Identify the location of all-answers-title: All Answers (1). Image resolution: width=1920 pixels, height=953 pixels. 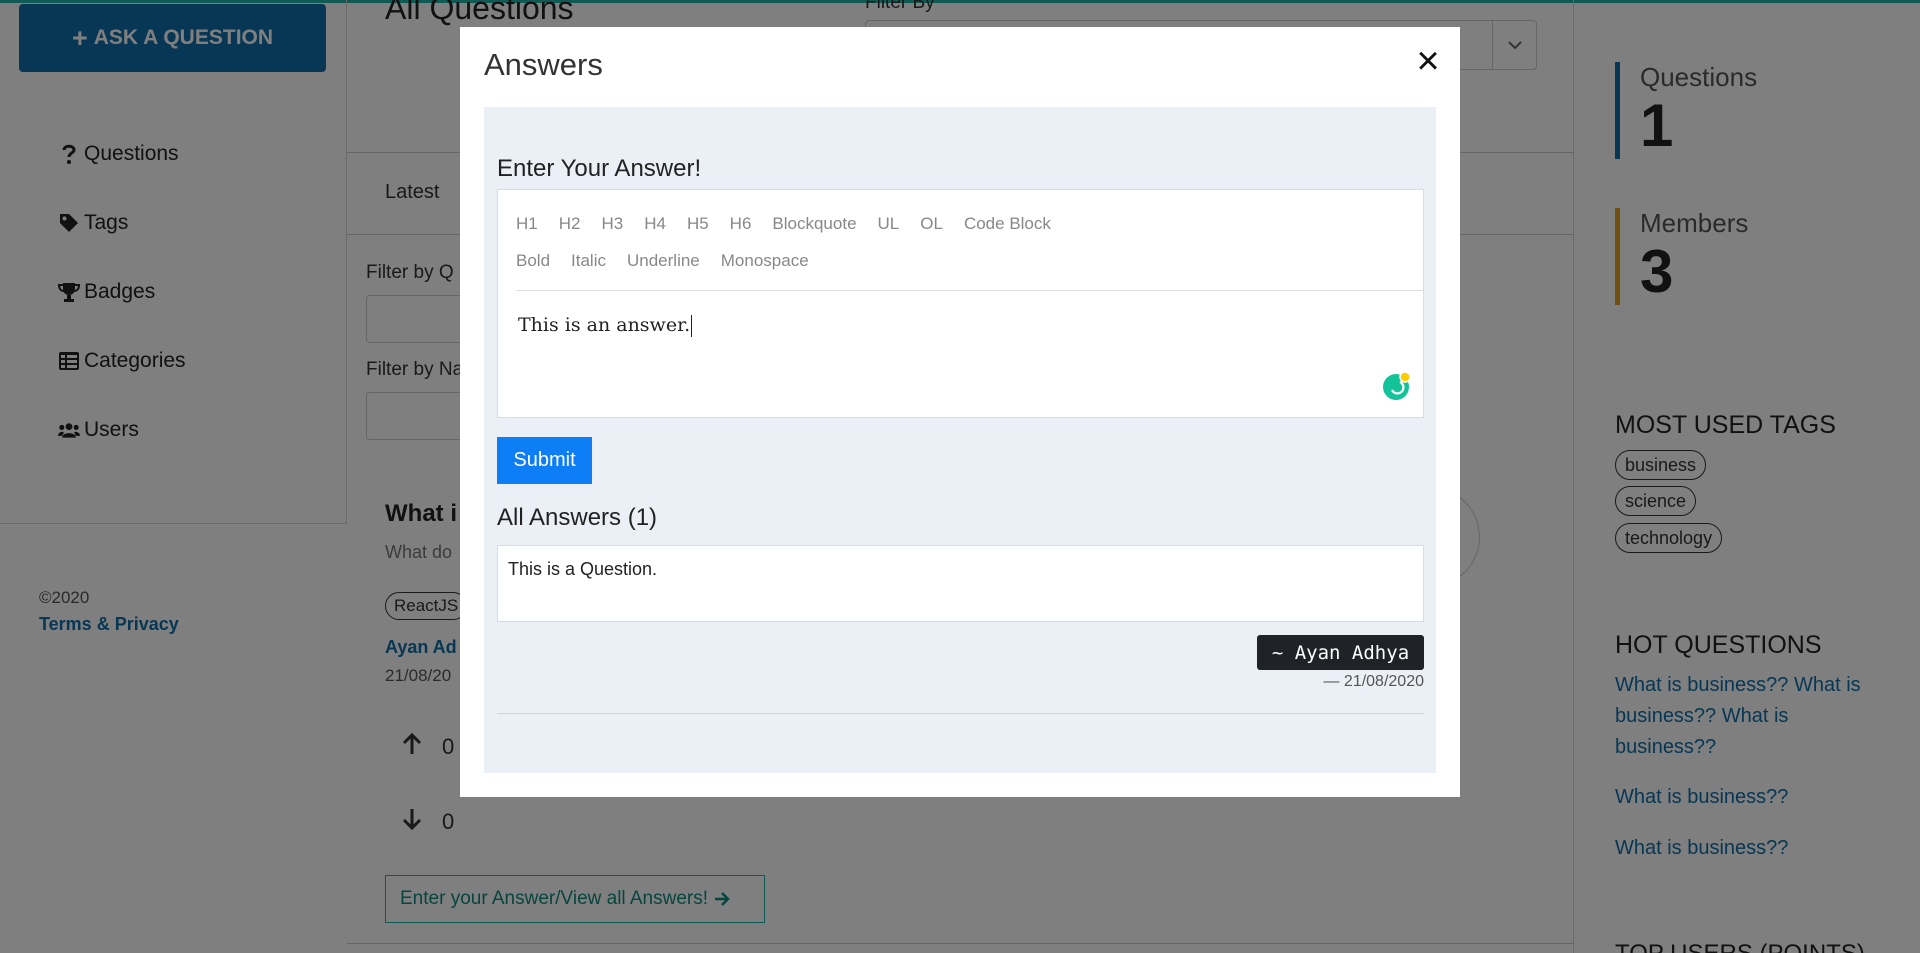
(577, 517).